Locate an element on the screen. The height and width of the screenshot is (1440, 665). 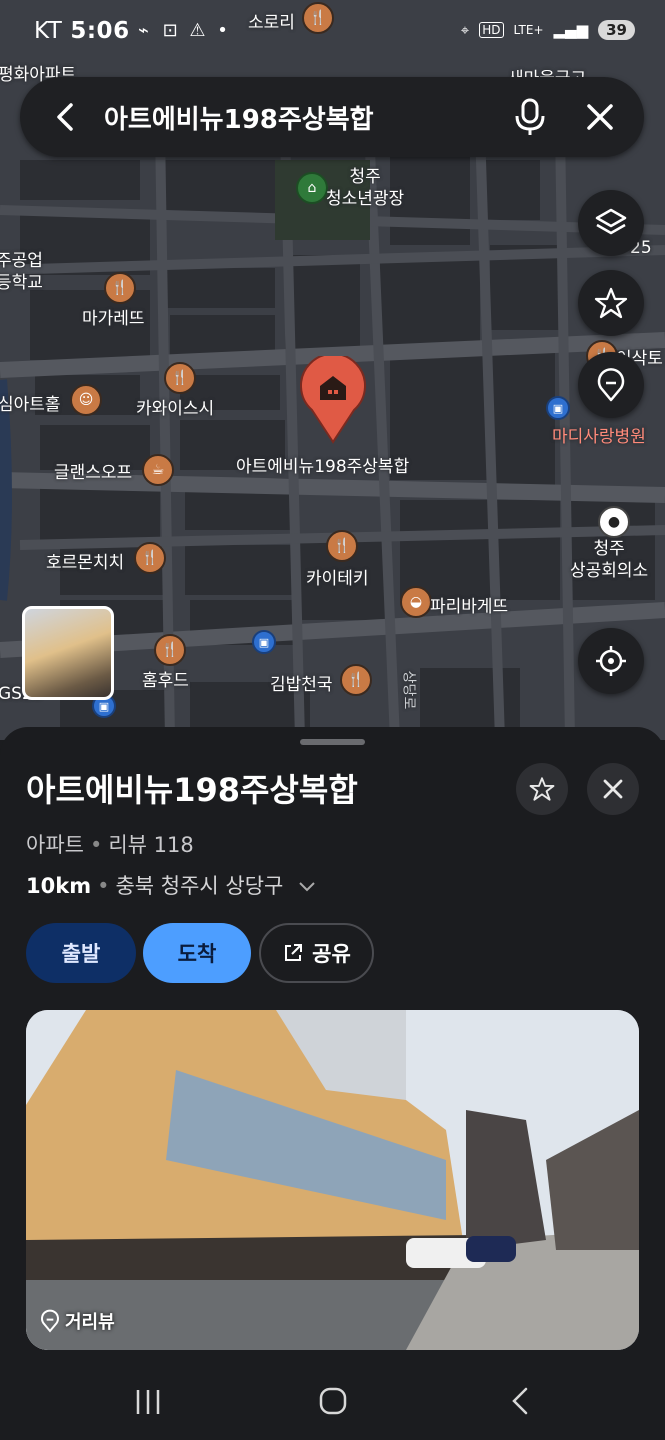
place-address: 충북 청주시 상당구 is located at coordinates (199, 886).